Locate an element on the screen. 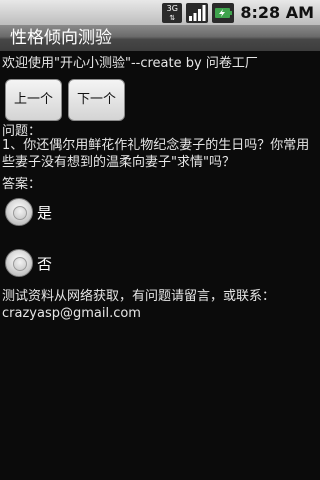  app-title-bar: 性格倾向测验 is located at coordinates (160, 38).